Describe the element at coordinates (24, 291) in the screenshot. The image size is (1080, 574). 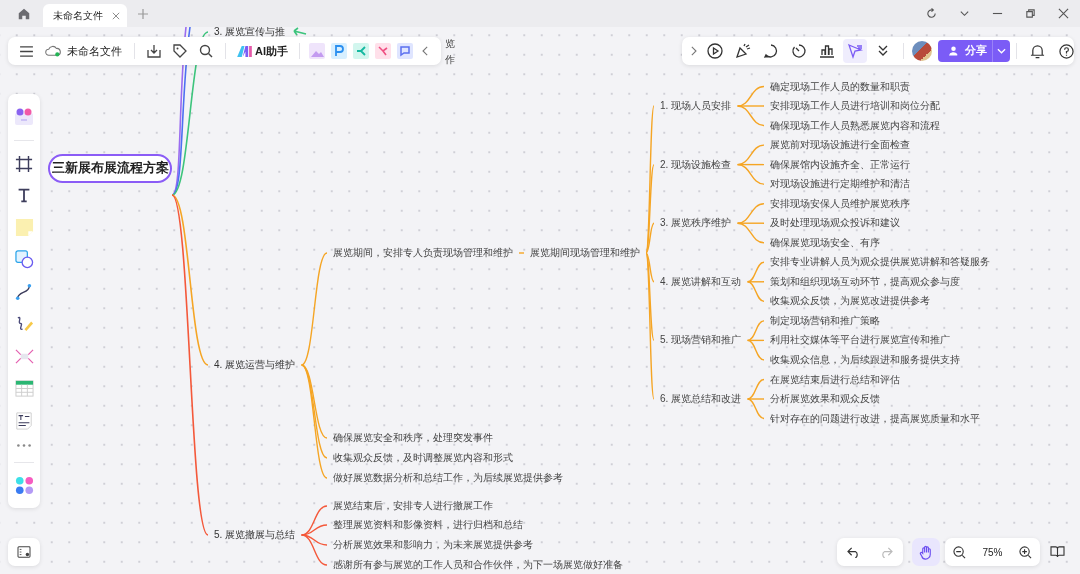
I see `connector-icon` at that location.